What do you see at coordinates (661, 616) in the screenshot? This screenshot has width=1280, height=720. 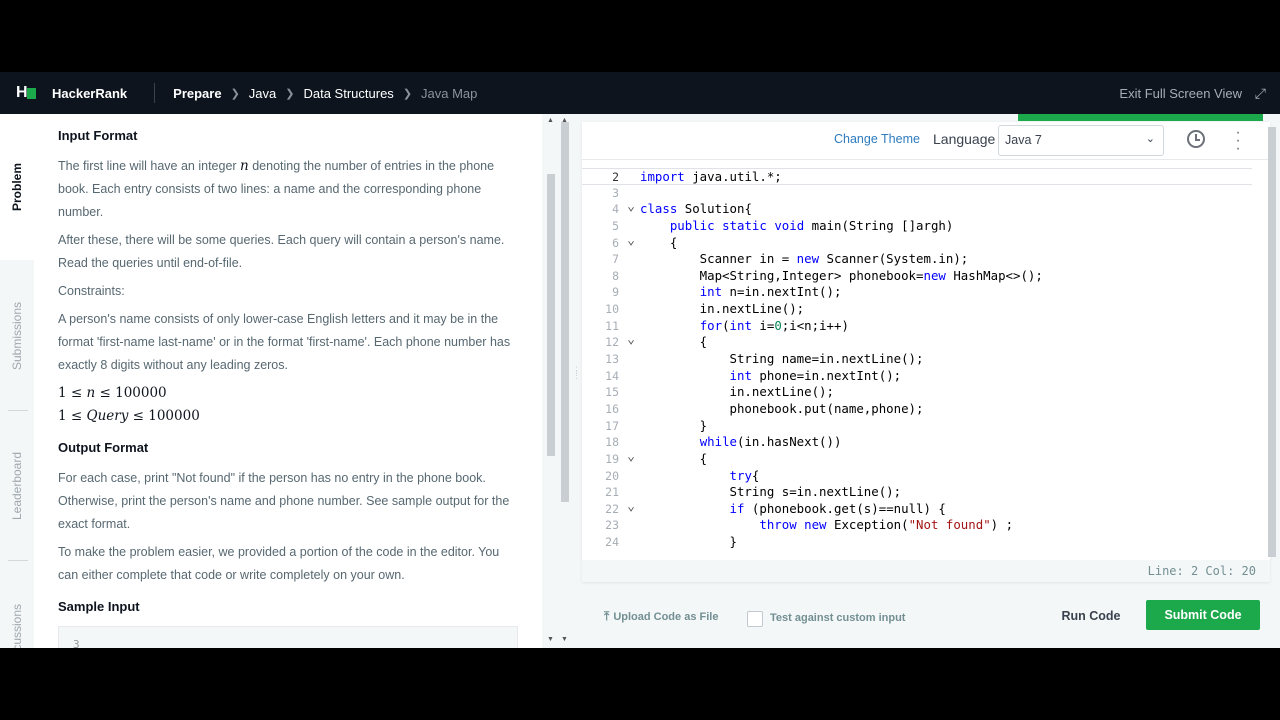 I see `upload-code-button: ⤒ Upload Code as File` at bounding box center [661, 616].